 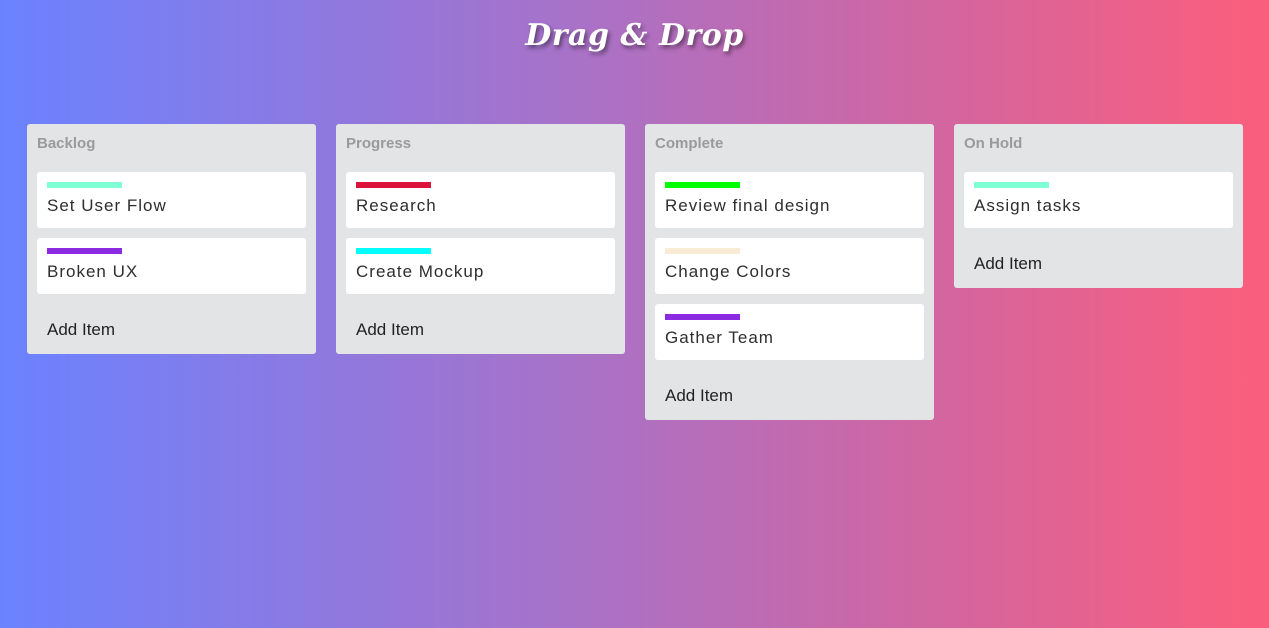 I want to click on card-text: Broken UX, so click(x=93, y=271).